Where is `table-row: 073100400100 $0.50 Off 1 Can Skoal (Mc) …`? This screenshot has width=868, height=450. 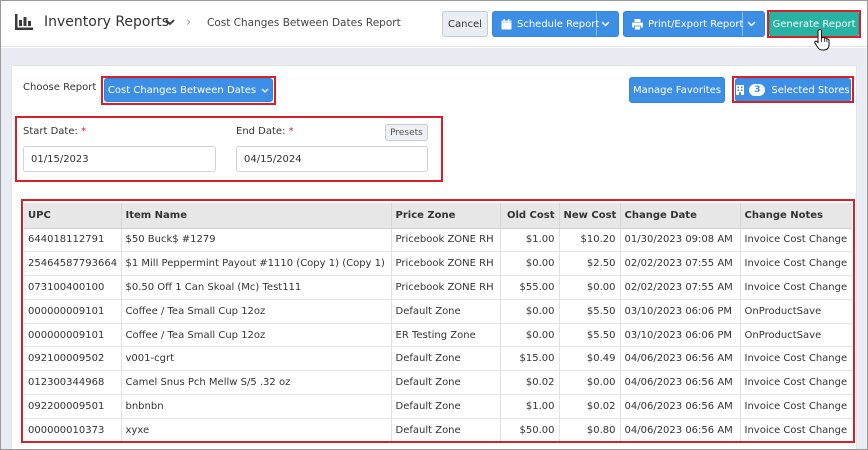
table-row: 073100400100 $0.50 Off 1 Can Skoal (Mc) … is located at coordinates (438, 287).